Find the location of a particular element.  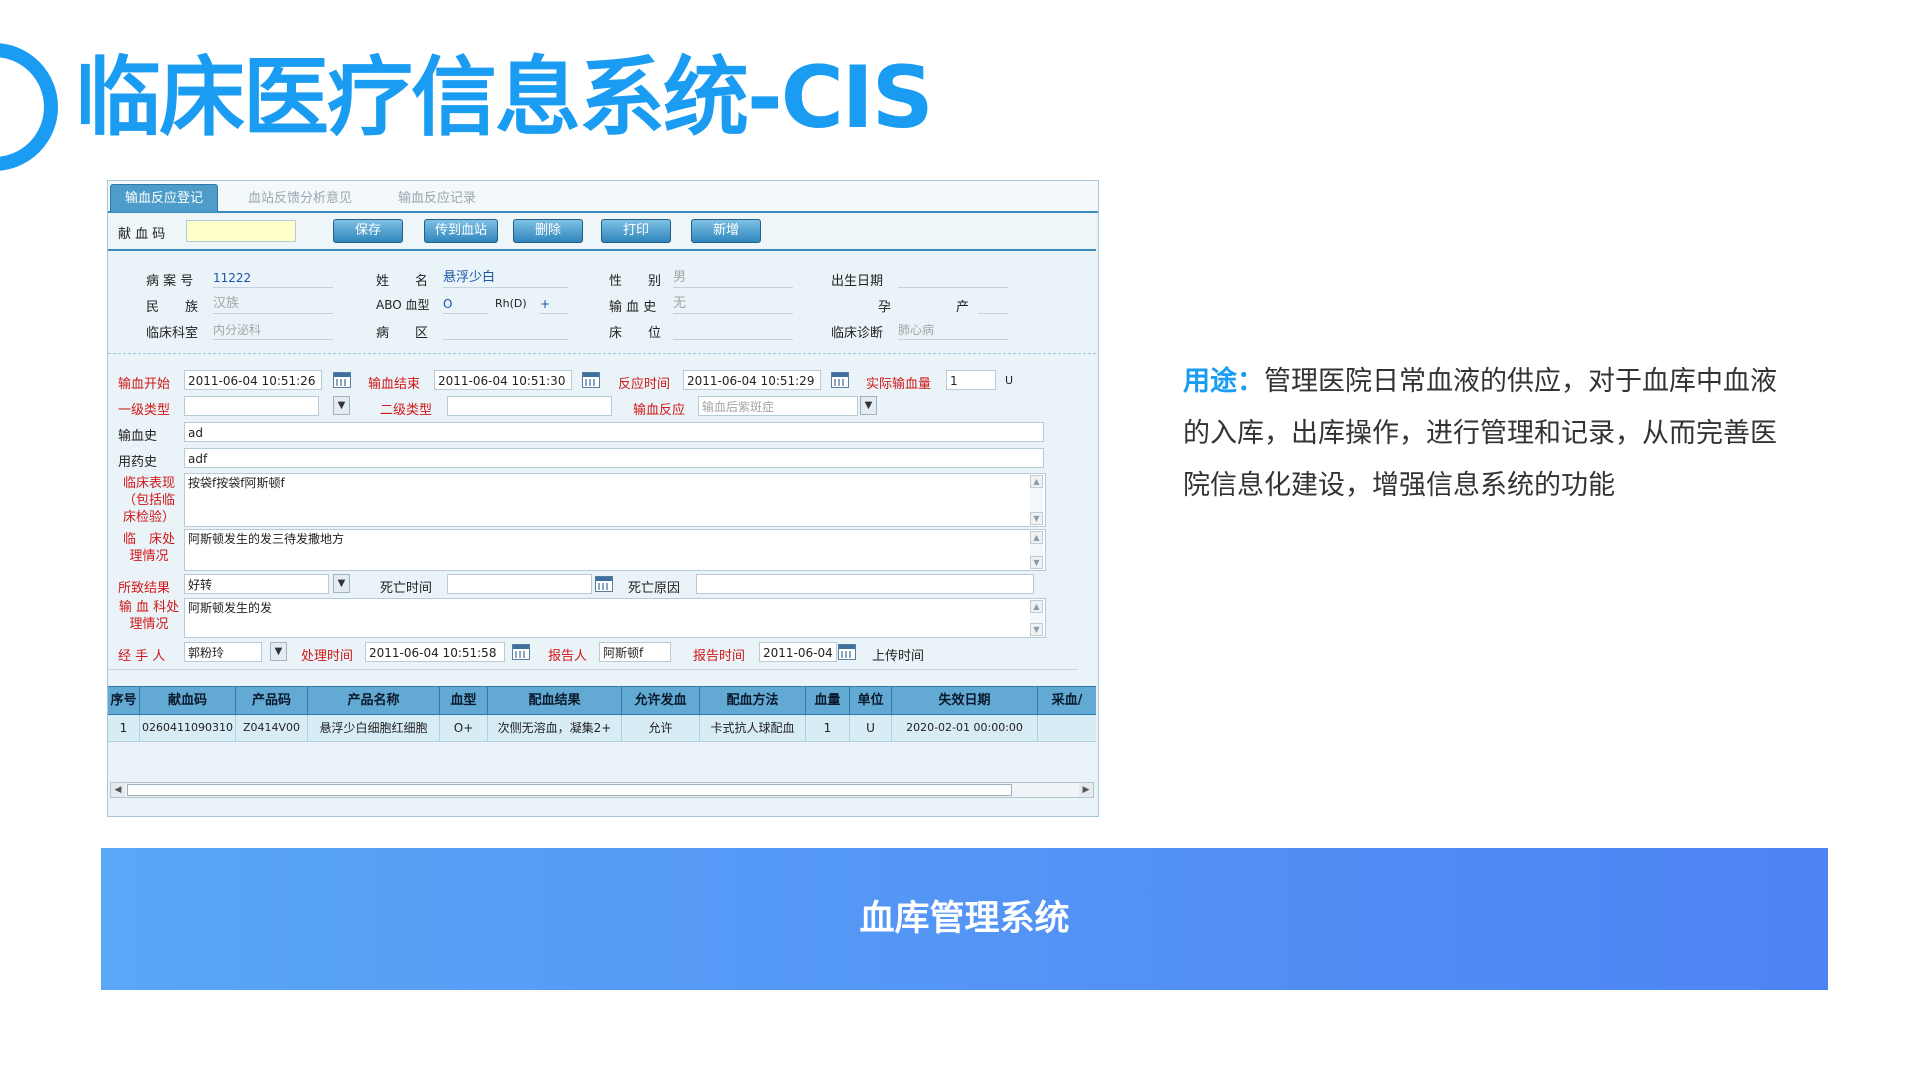

birth-count-value is located at coordinates (993, 304).